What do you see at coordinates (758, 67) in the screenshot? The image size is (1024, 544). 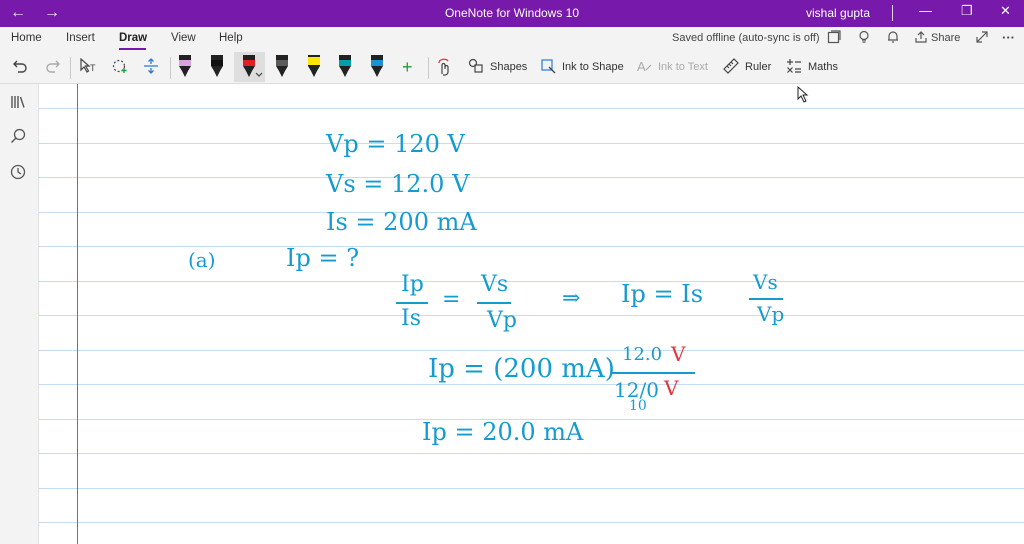 I see `ruler-button: Ruler` at bounding box center [758, 67].